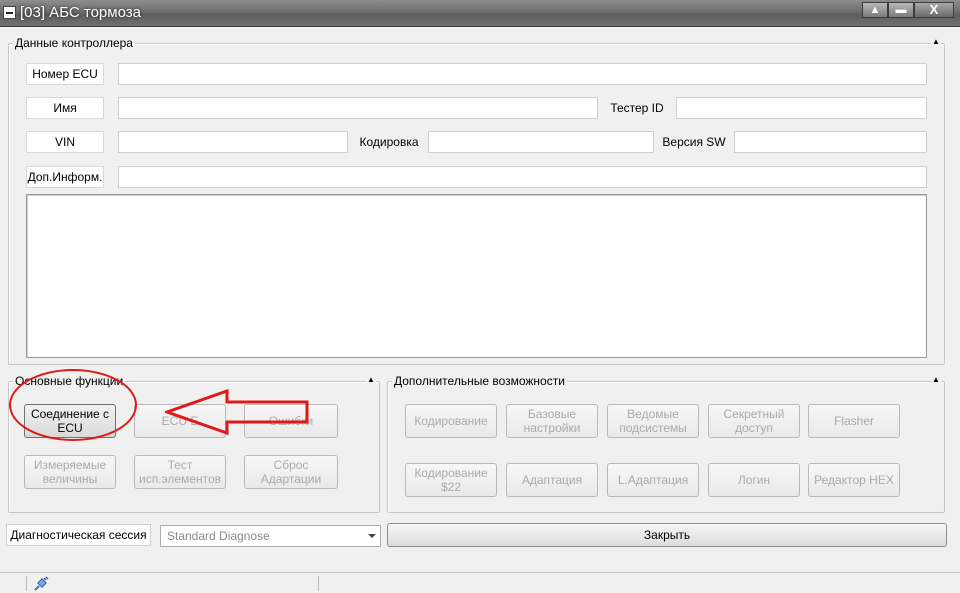 Image resolution: width=960 pixels, height=593 pixels. What do you see at coordinates (218, 536) in the screenshot?
I see `diagnostic-session-value: Standard Diagnose` at bounding box center [218, 536].